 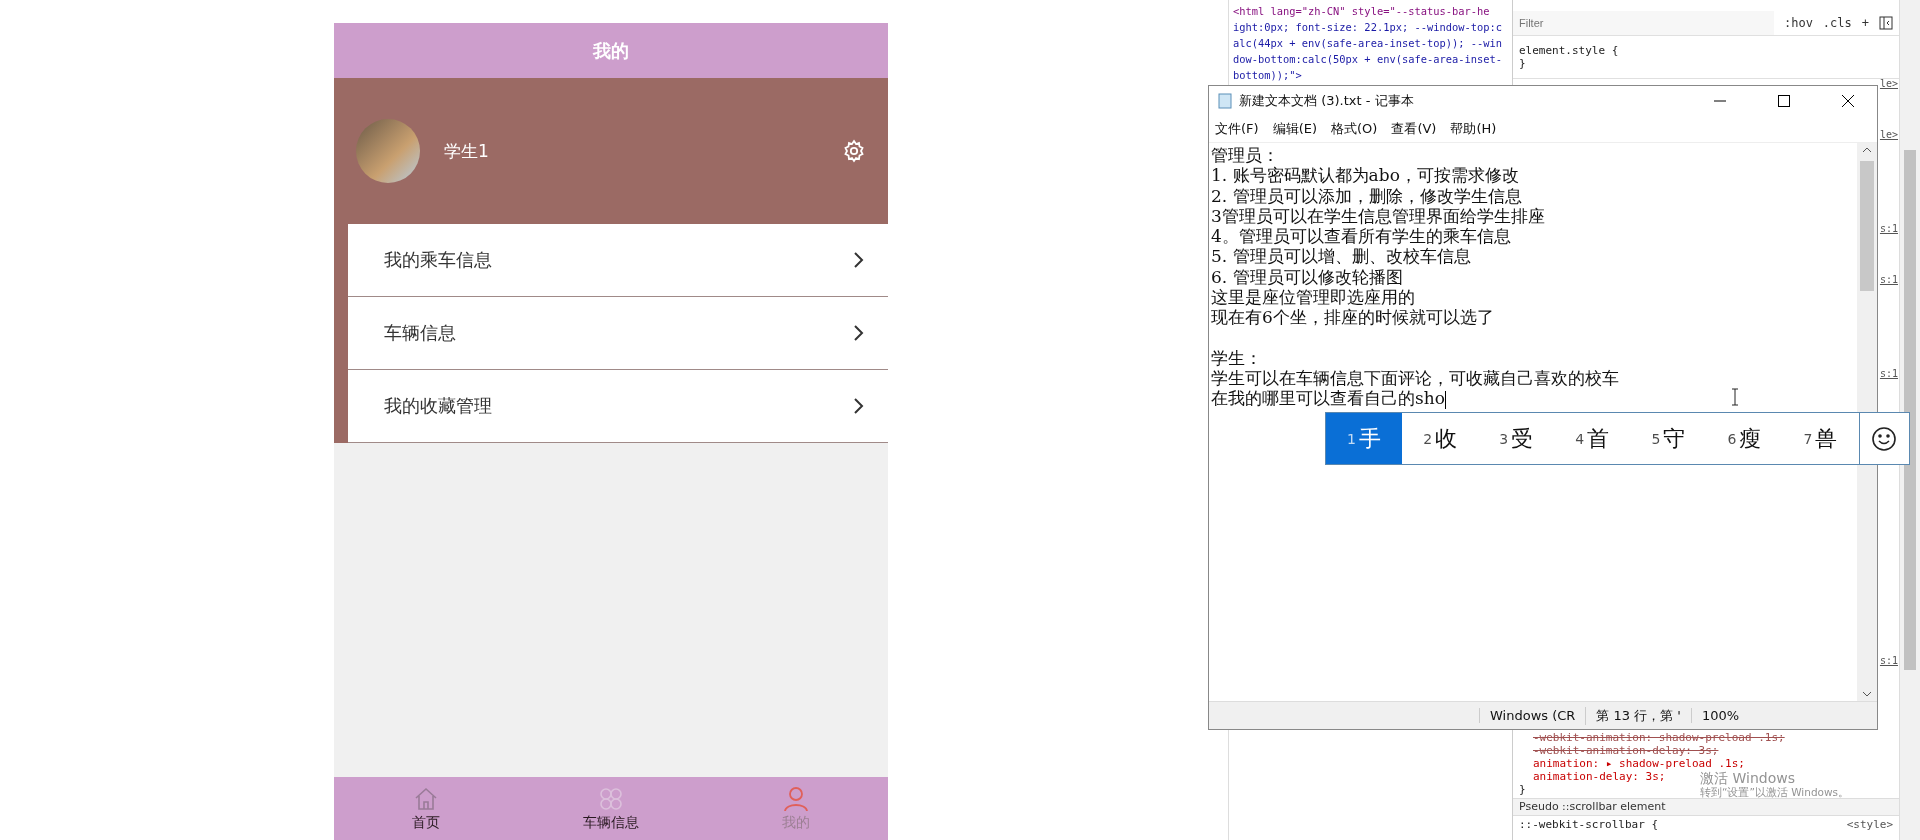 I want to click on notepad-icon, so click(x=1225, y=101).